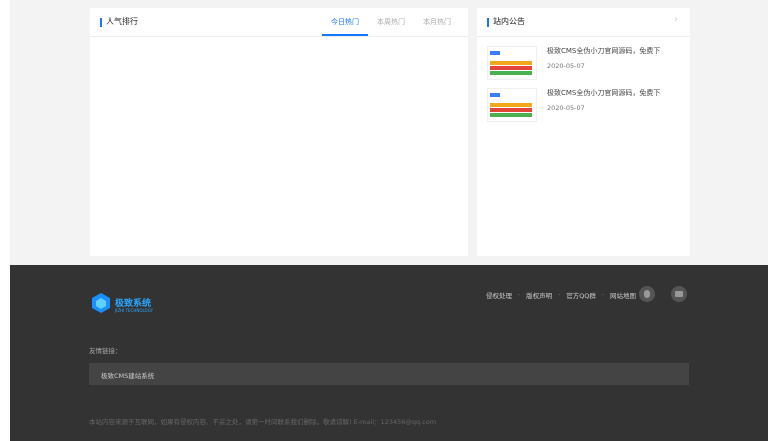 The image size is (782, 441). Describe the element at coordinates (122, 21) in the screenshot. I see `panel-title: 人气排行` at that location.